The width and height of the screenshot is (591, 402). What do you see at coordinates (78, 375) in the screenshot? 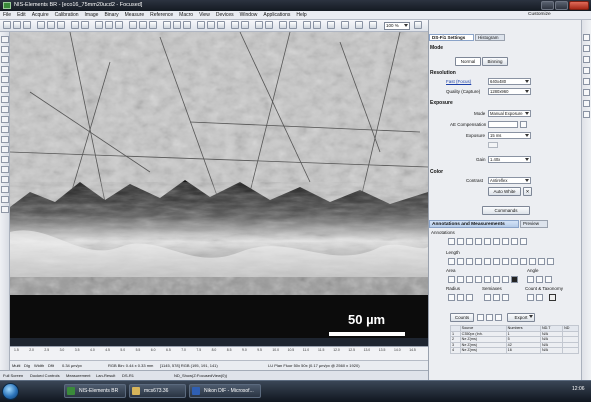
I see `tab-measurement: Measurement` at bounding box center [78, 375].